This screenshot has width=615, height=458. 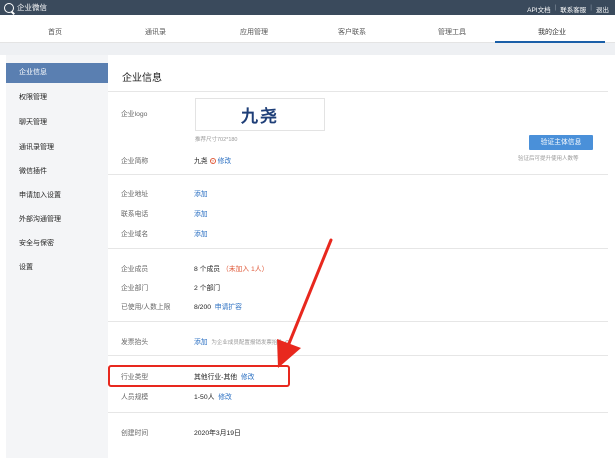 I want to click on members-label: 企业成员, so click(x=135, y=269).